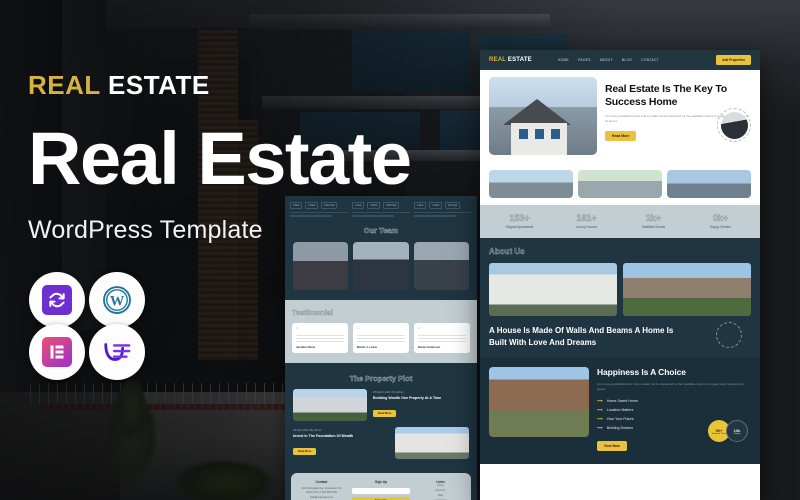 This screenshot has width=800, height=500. What do you see at coordinates (650, 60) in the screenshot?
I see `nav-item-contact: CONTACT` at bounding box center [650, 60].